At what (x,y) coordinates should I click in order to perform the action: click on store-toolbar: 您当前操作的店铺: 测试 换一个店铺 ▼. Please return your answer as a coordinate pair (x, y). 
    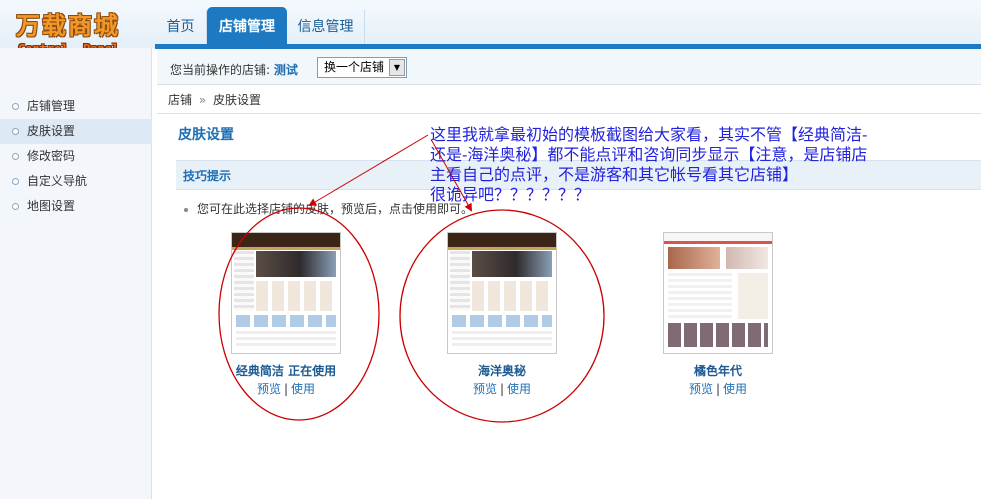
    Looking at the image, I should click on (569, 67).